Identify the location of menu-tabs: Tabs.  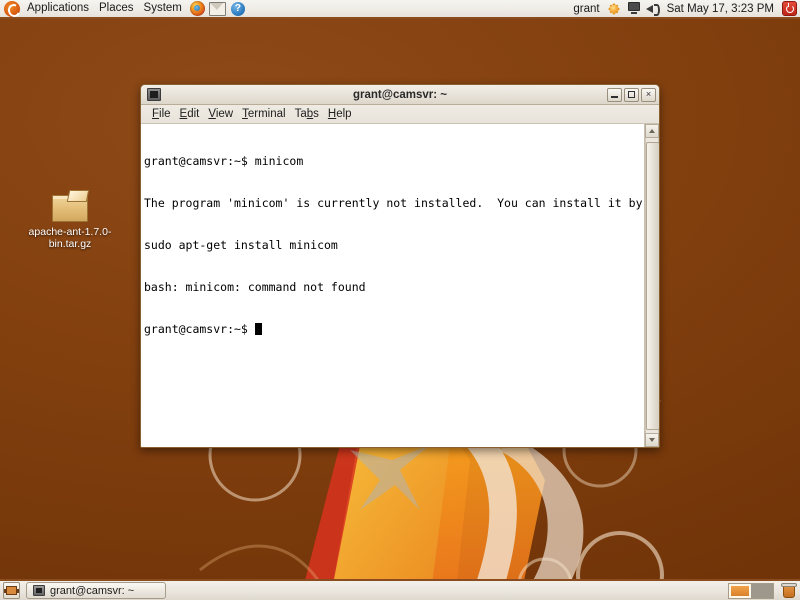
(309, 114).